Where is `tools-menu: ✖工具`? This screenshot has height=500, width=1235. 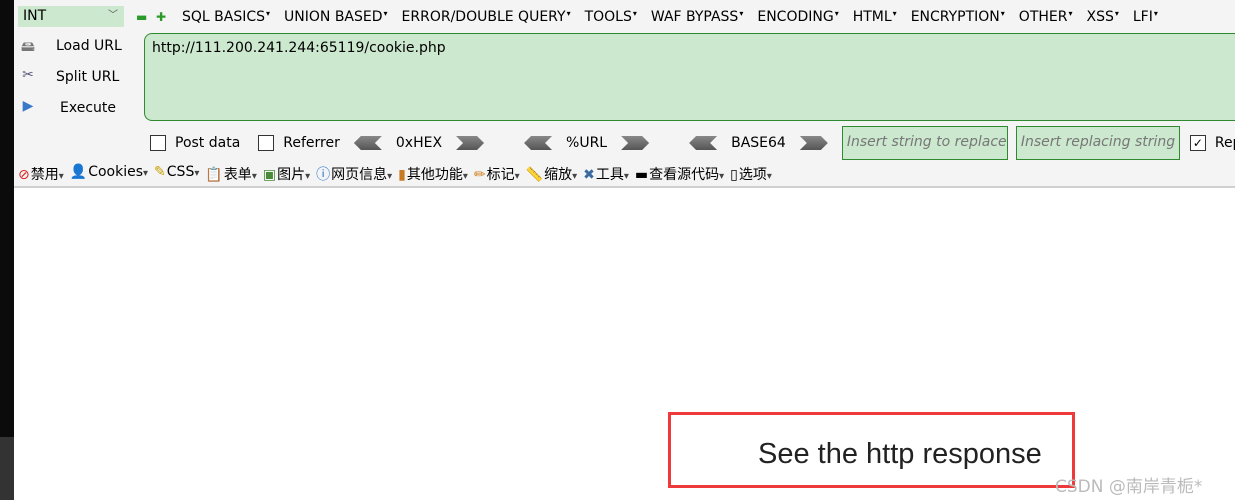
tools-menu: ✖工具 is located at coordinates (606, 174).